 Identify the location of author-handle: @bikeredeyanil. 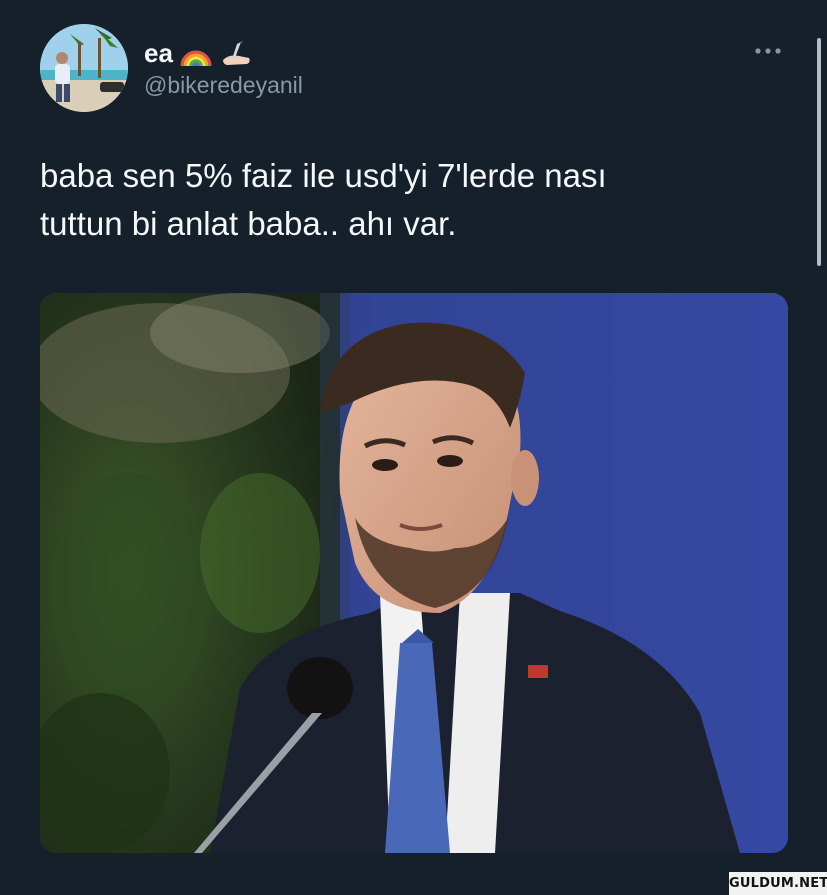
(223, 85).